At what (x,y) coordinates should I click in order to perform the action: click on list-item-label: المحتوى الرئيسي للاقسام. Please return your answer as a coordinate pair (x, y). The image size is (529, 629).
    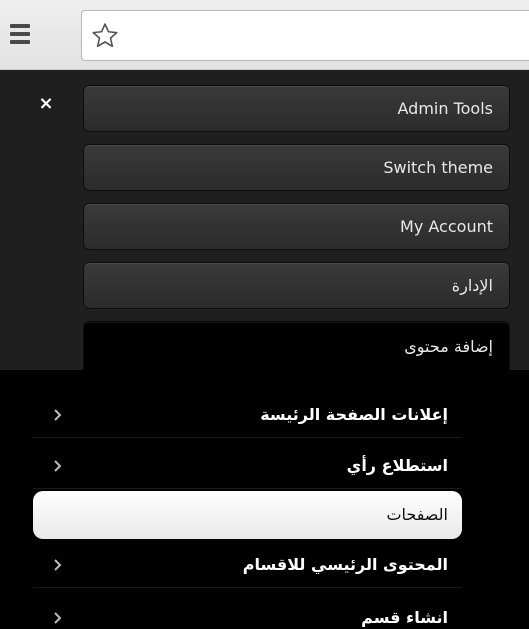
    Looking at the image, I should click on (345, 564).